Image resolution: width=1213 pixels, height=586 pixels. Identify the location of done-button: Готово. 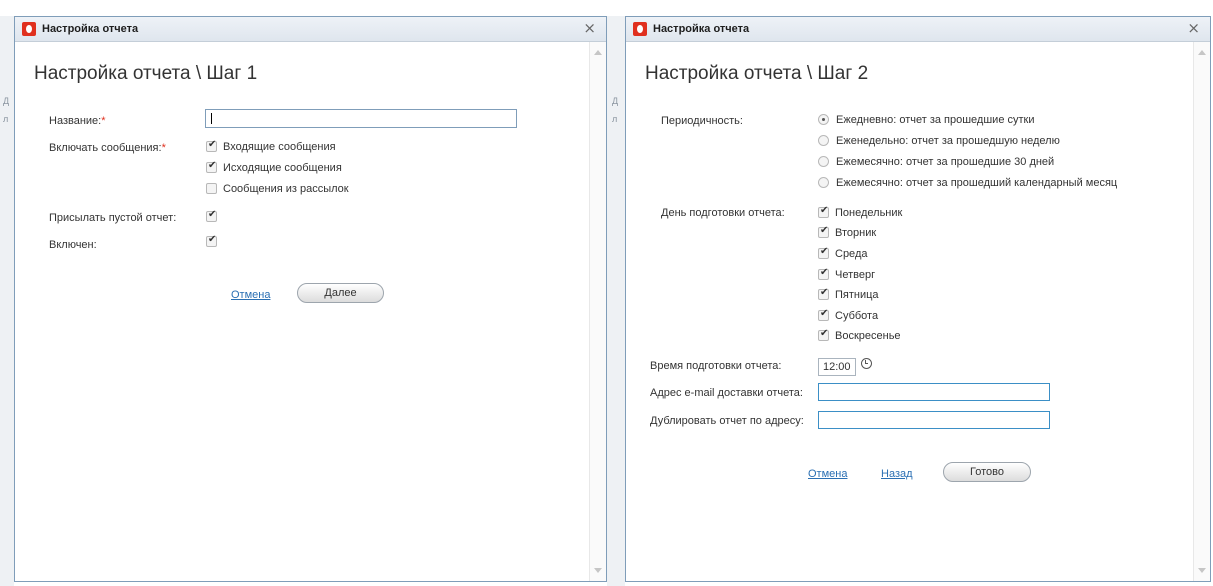
(987, 472).